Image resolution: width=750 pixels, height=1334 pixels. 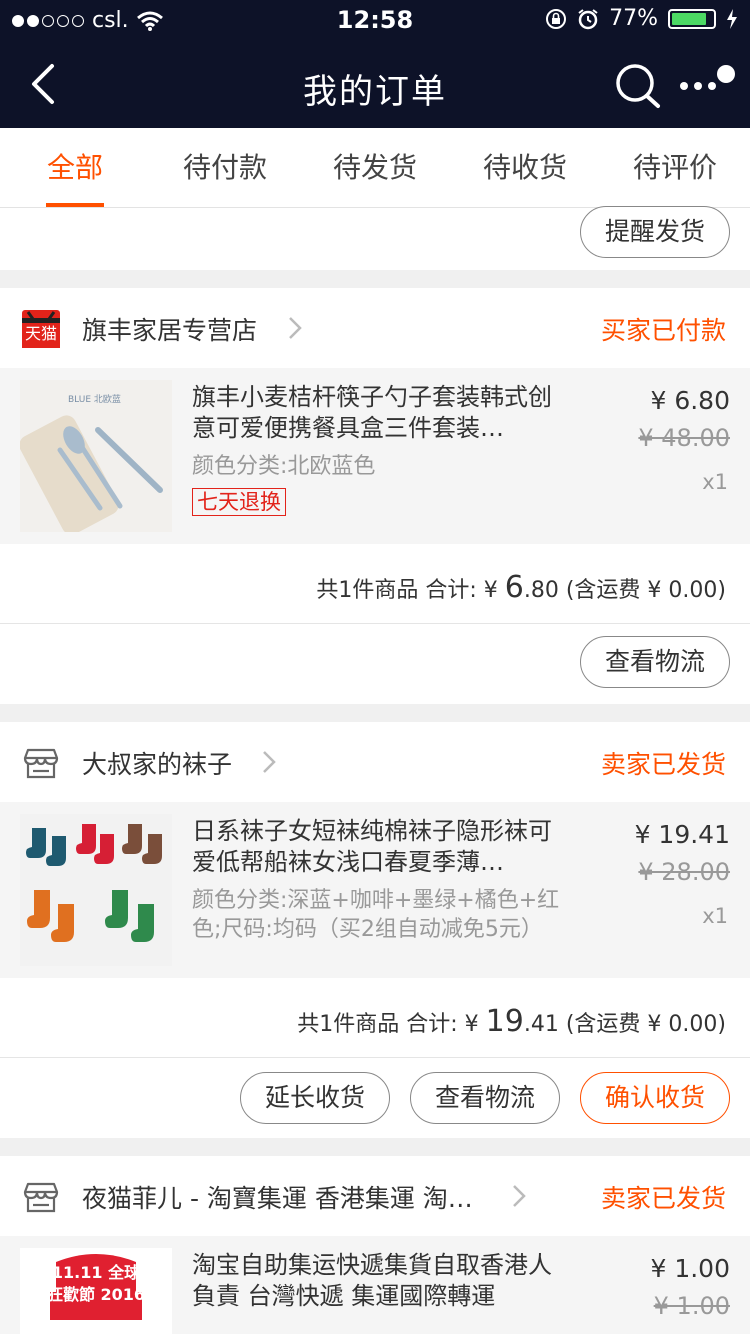 I want to click on order-summary: 共1件商品 合计: ¥ 19.41 (含运费 ¥ 0.00), so click(x=375, y=1018).